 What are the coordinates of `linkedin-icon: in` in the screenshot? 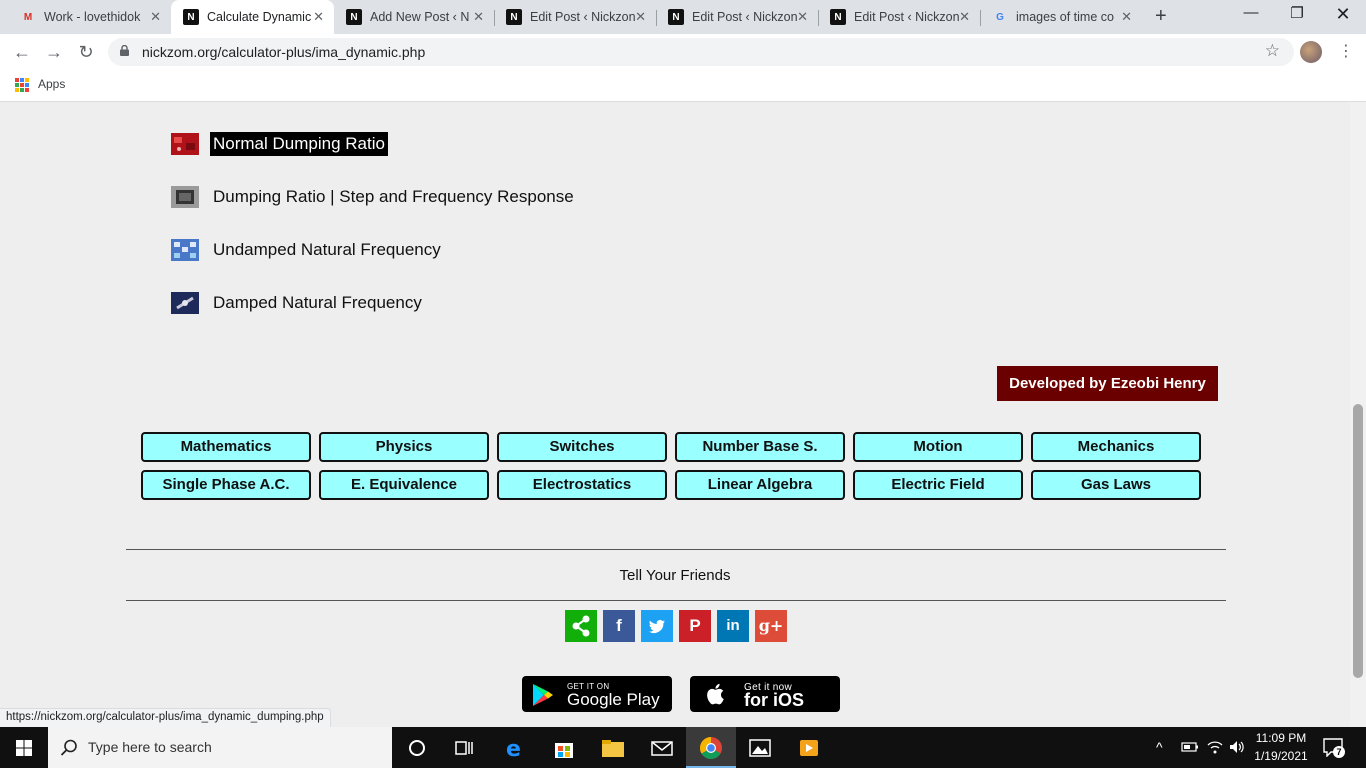 It's located at (733, 625).